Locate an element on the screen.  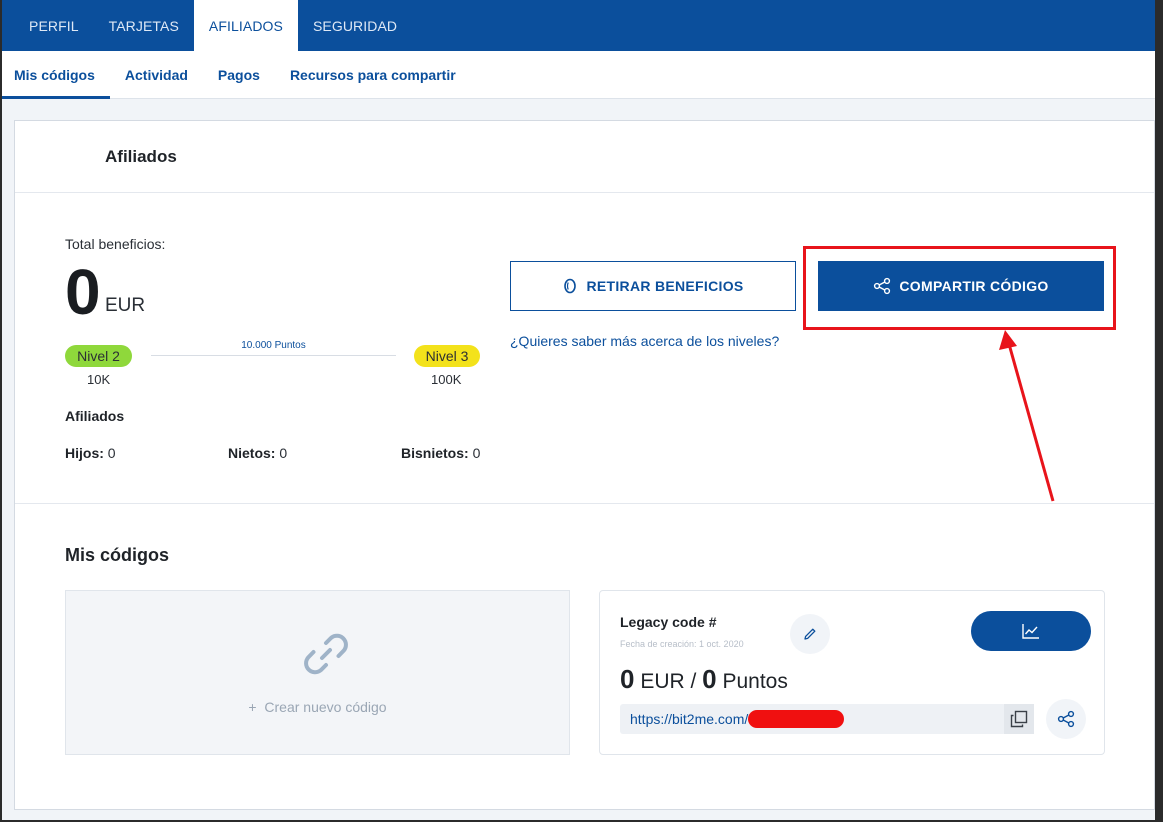
create-code-label-row: + Crear nuevo código is located at coordinates (317, 707).